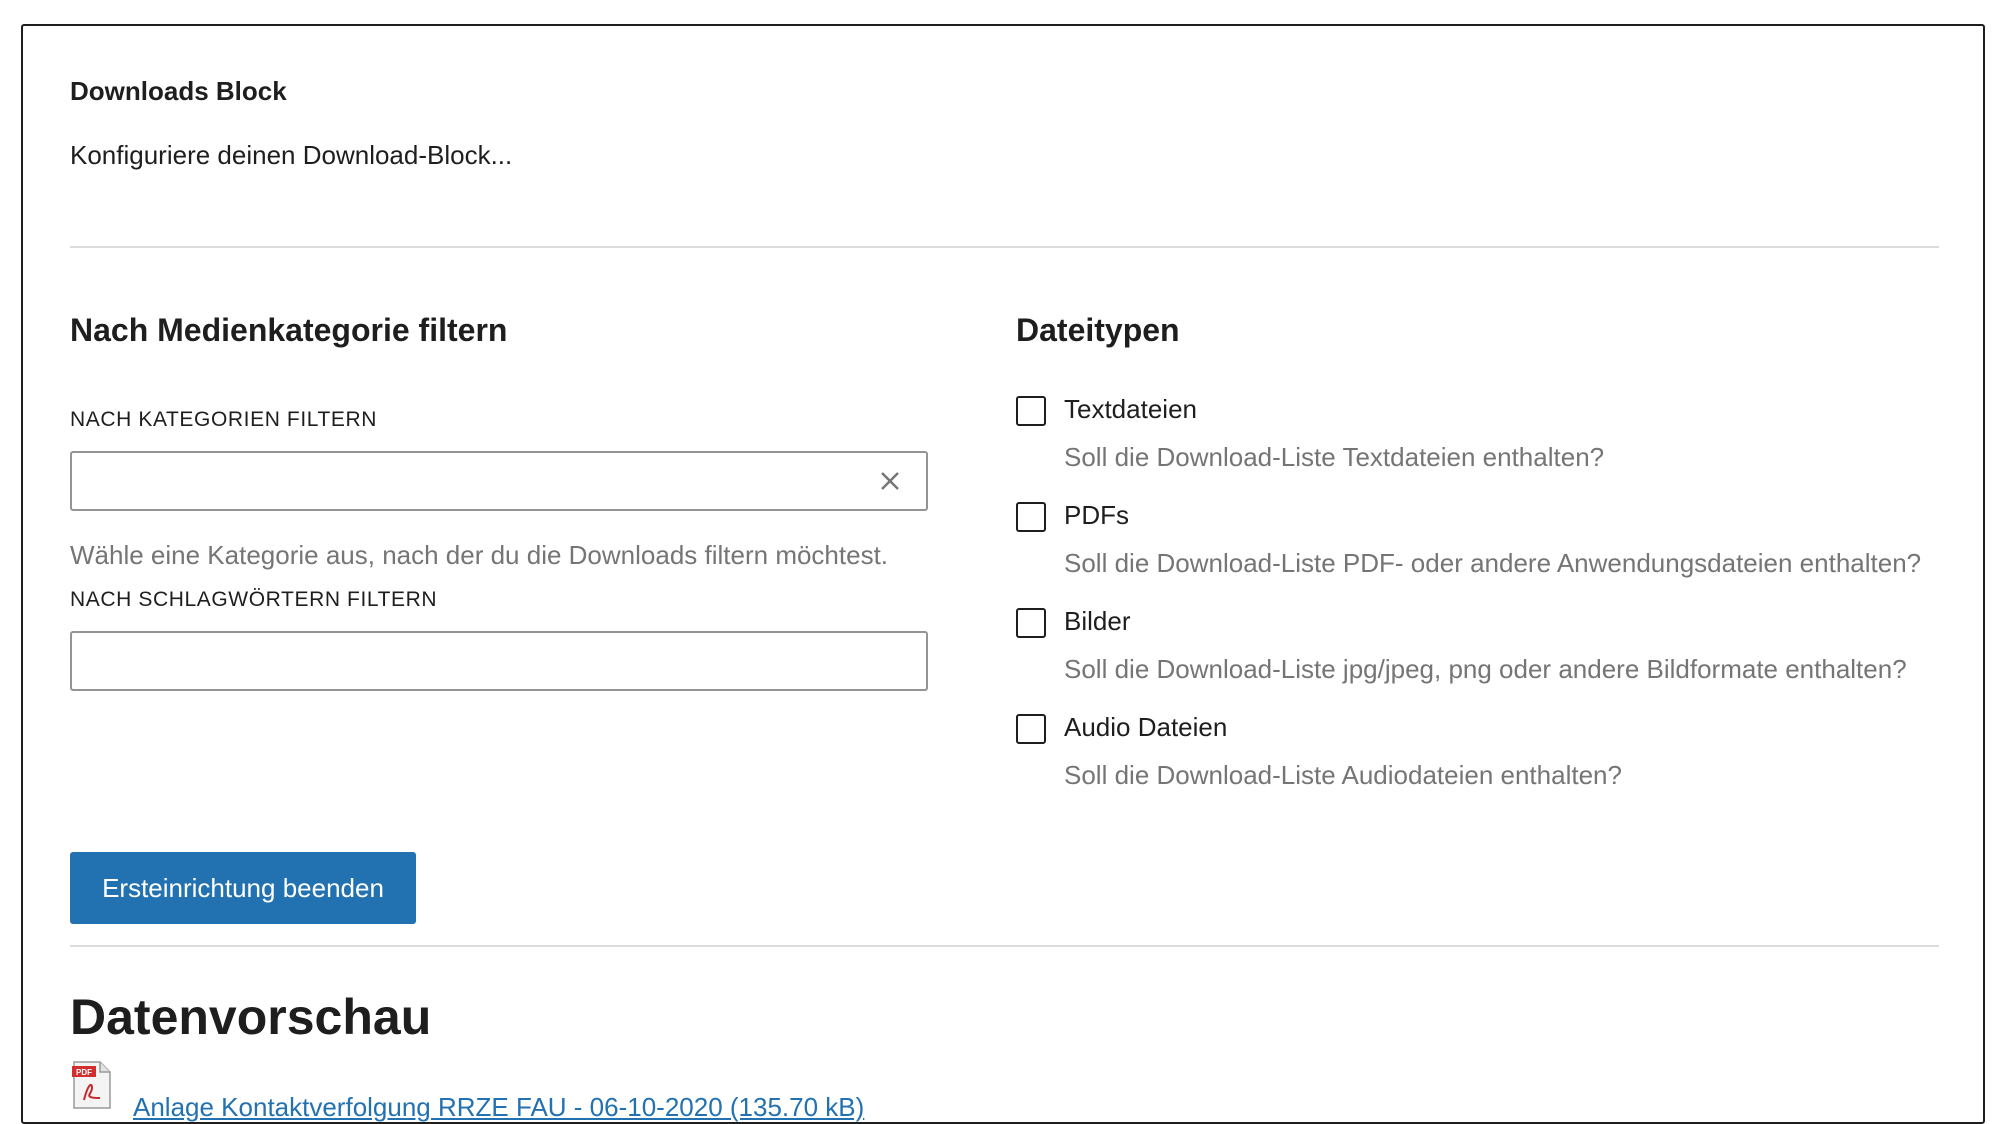 The image size is (2008, 1124). I want to click on close-icon, so click(890, 481).